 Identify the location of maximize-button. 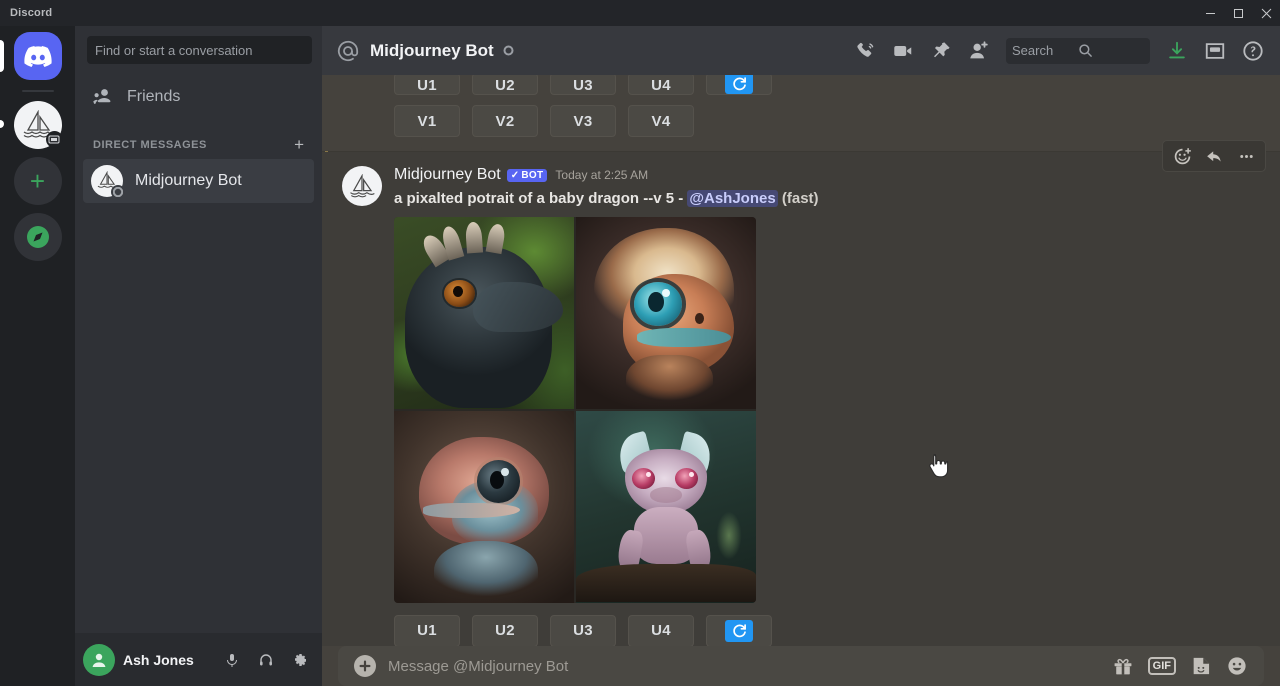
(1238, 13).